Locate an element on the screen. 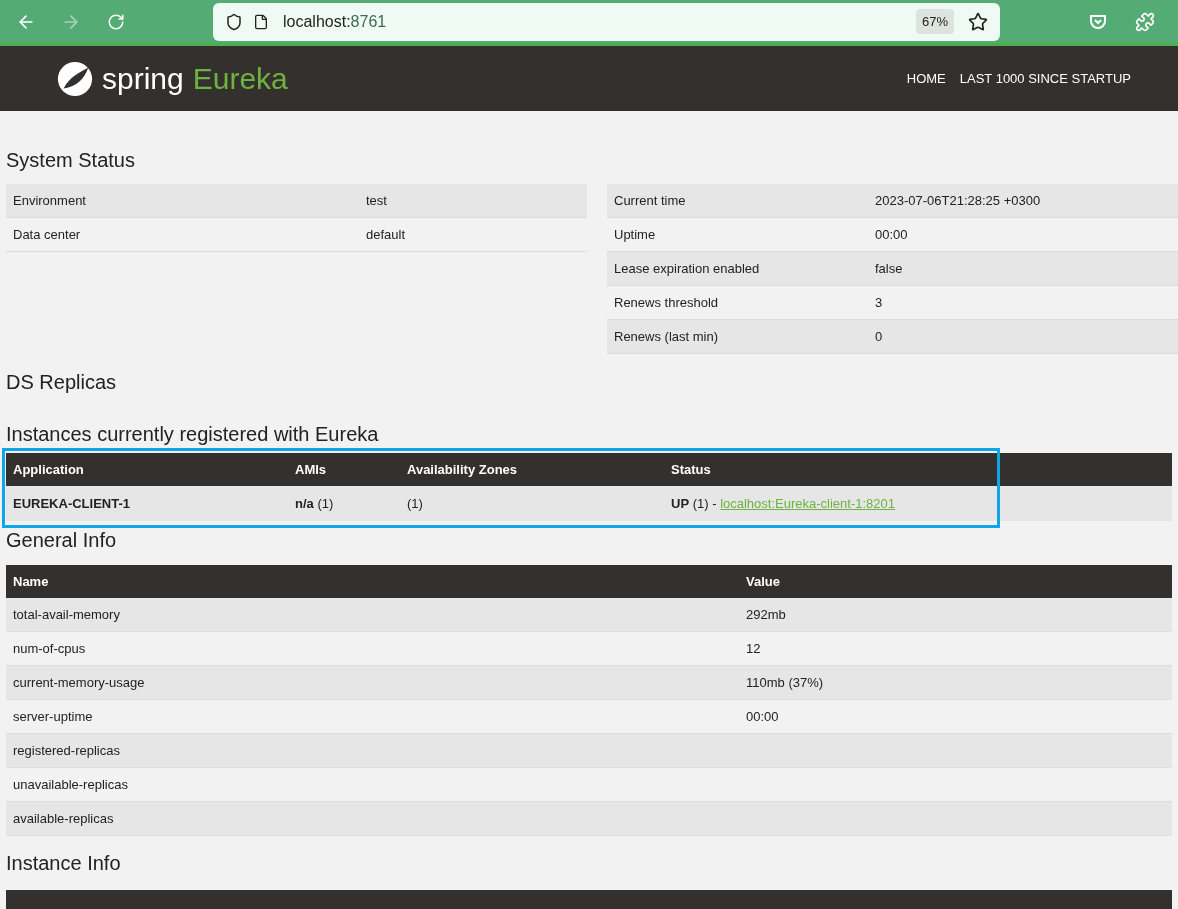 Image resolution: width=1178 pixels, height=909 pixels. section-heading: Instances currently registered with Eureka is located at coordinates (192, 434).